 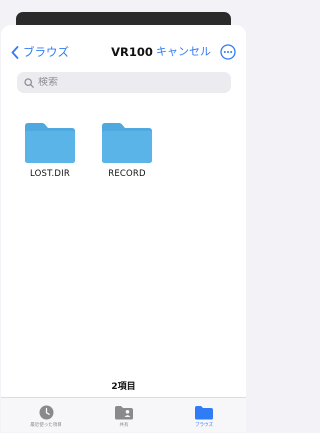 I want to click on search-field, so click(x=124, y=82).